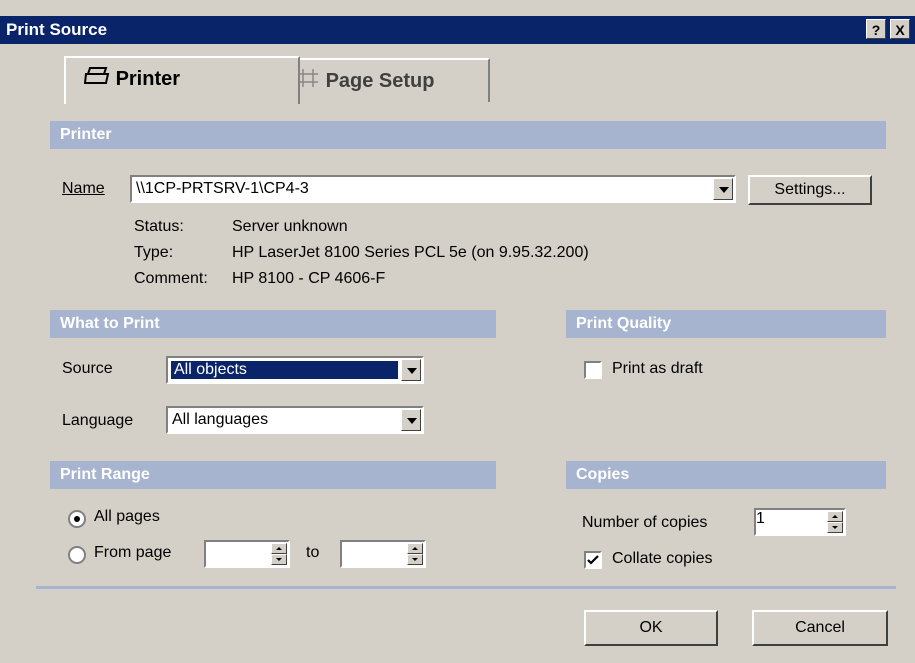 The image size is (915, 663). Describe the element at coordinates (159, 226) in the screenshot. I see `status-label: Status:` at that location.